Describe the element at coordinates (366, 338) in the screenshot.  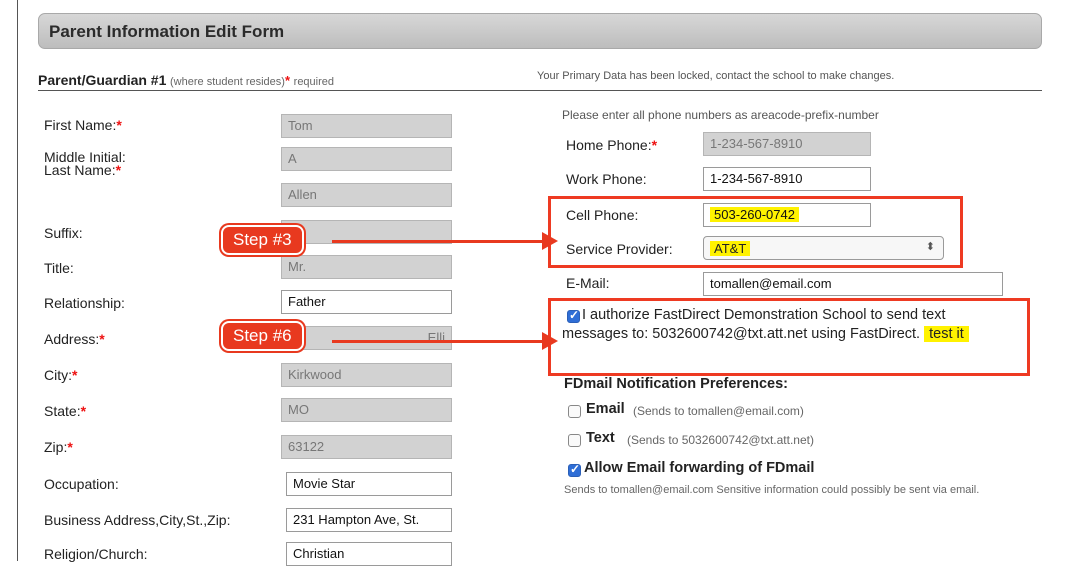
I see `address-field: Elli` at that location.